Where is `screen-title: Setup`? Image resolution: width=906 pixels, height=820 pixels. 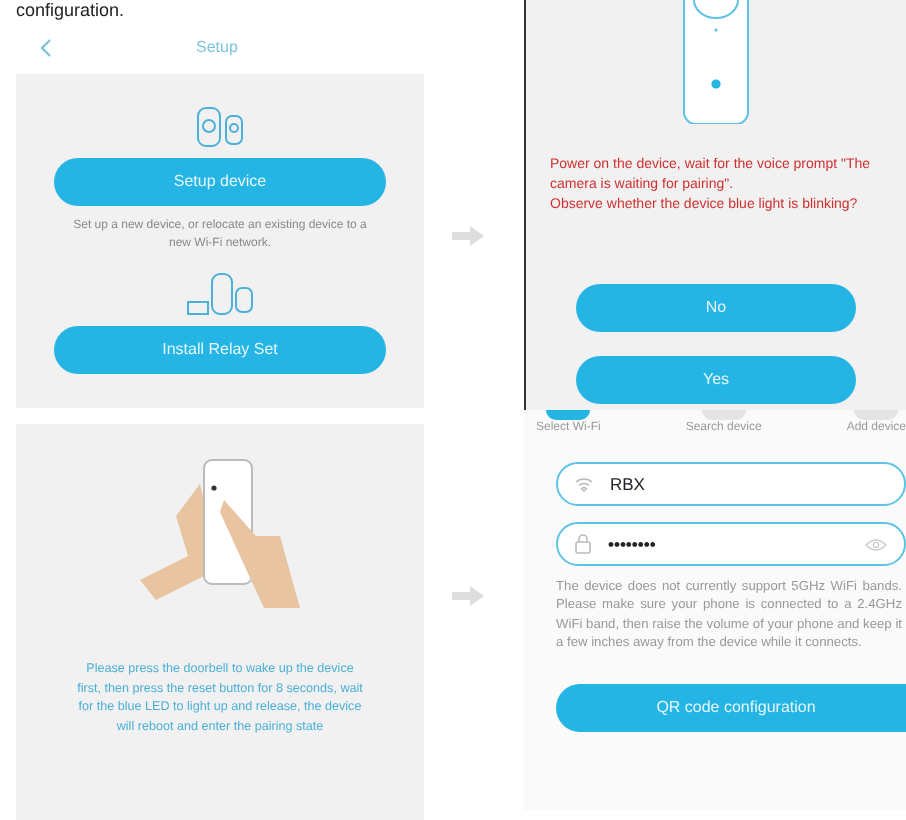 screen-title: Setup is located at coordinates (217, 48).